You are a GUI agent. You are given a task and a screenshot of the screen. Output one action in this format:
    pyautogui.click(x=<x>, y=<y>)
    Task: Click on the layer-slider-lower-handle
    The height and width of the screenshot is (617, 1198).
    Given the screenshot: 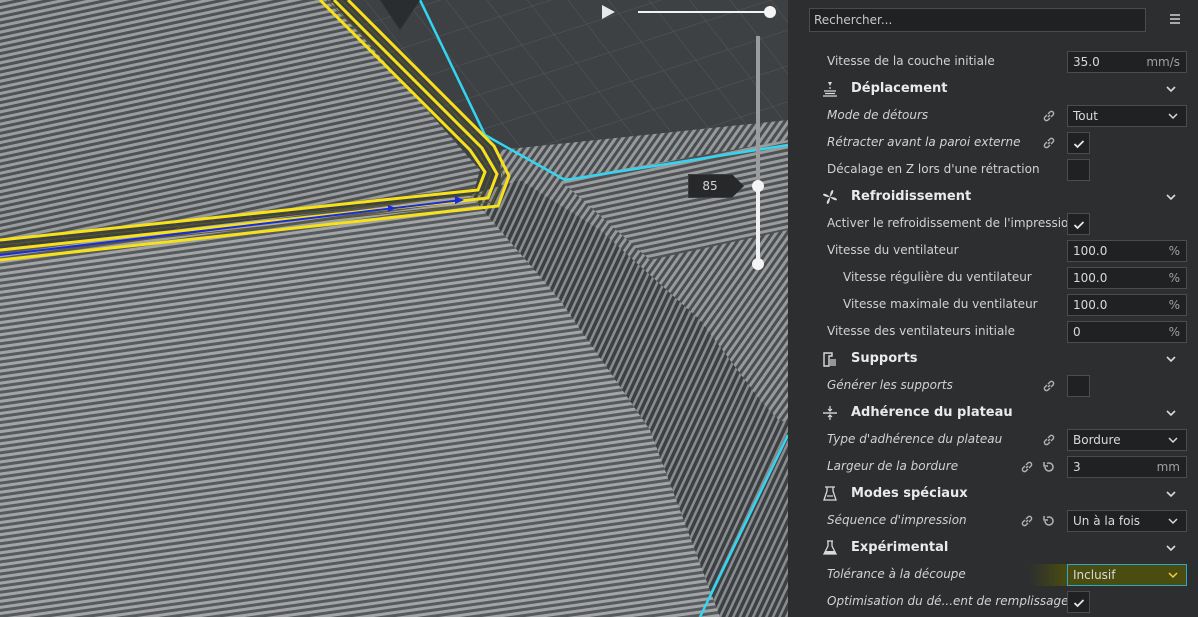 What is the action you would take?
    pyautogui.click(x=758, y=264)
    